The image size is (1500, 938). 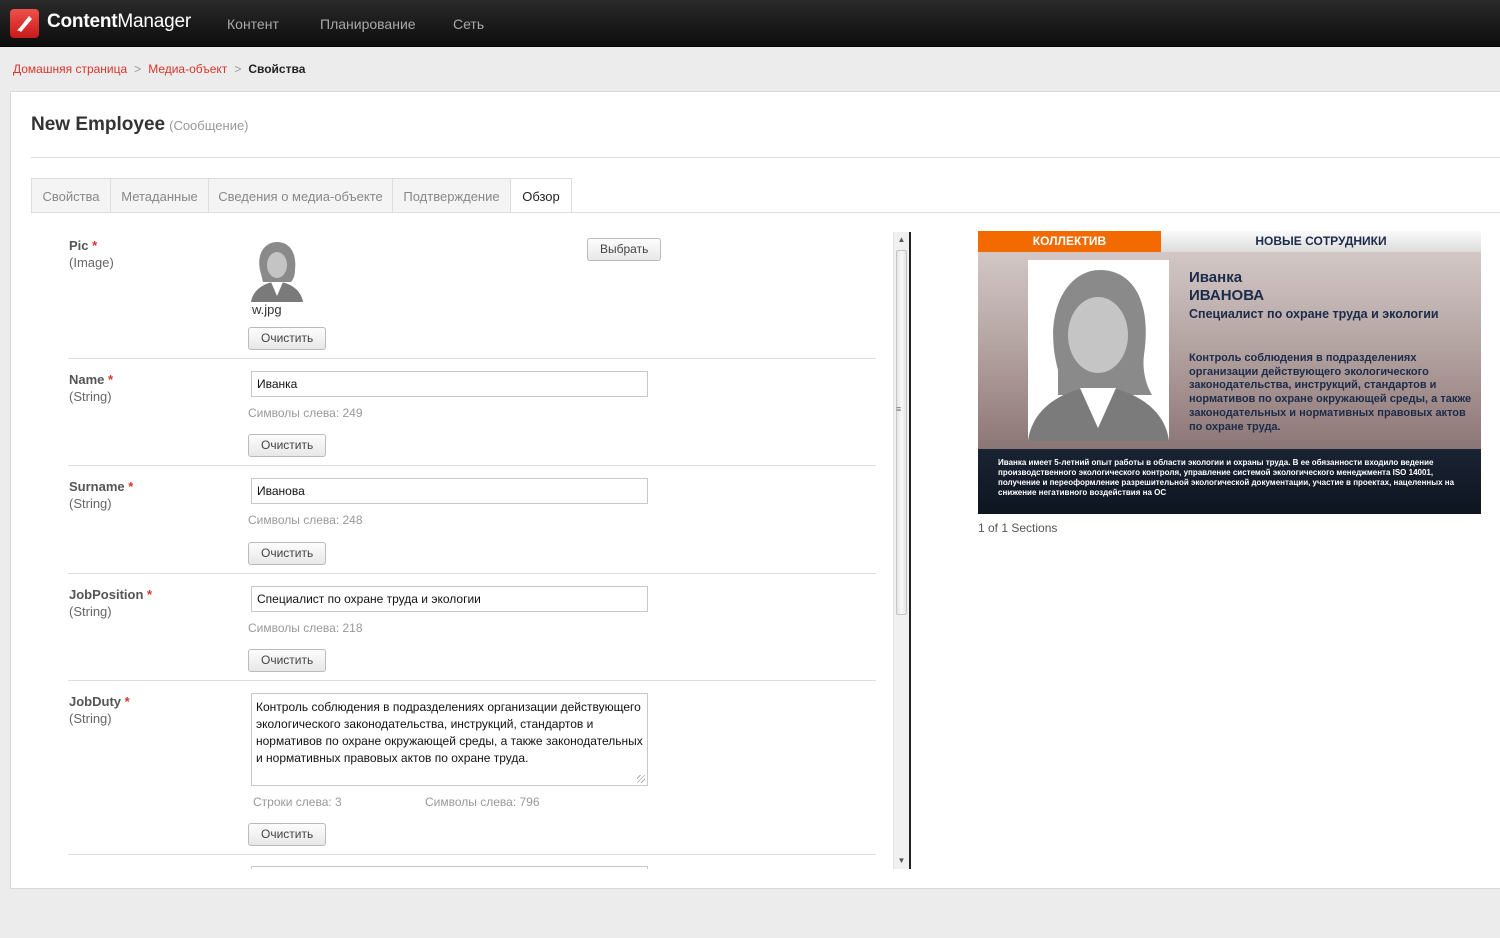 What do you see at coordinates (95, 701) in the screenshot?
I see `field-name: JobDuty` at bounding box center [95, 701].